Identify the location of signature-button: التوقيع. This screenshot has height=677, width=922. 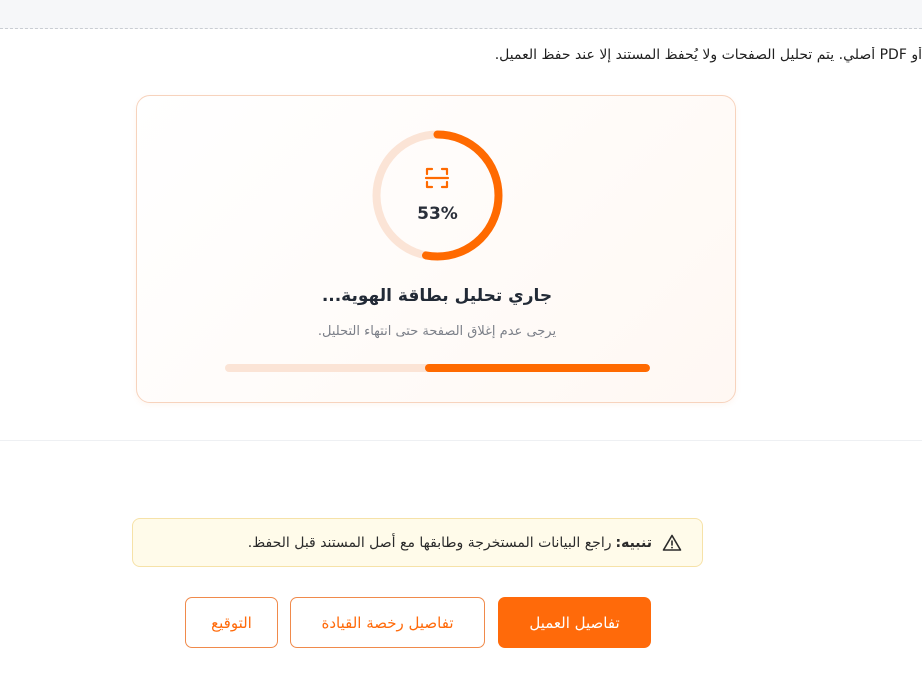
(231, 622).